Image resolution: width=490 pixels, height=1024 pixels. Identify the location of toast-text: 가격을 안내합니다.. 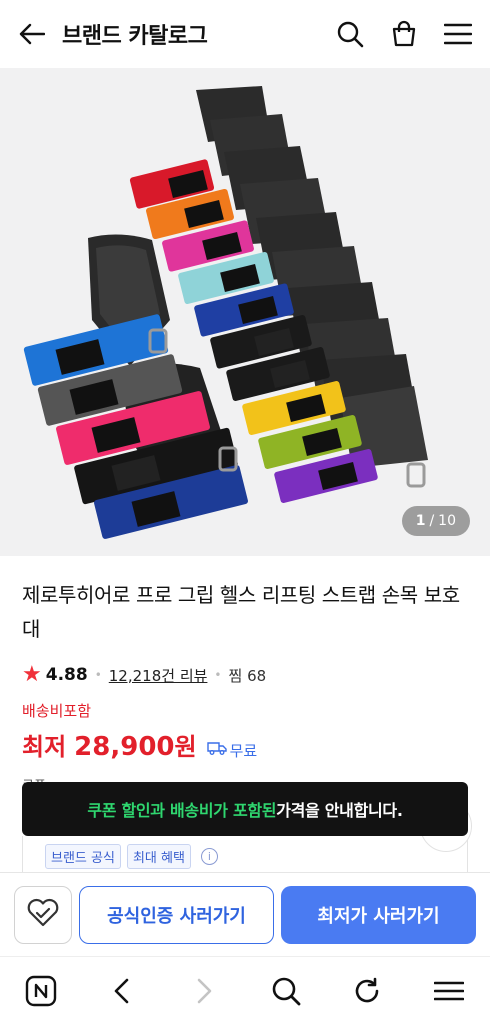
(339, 810).